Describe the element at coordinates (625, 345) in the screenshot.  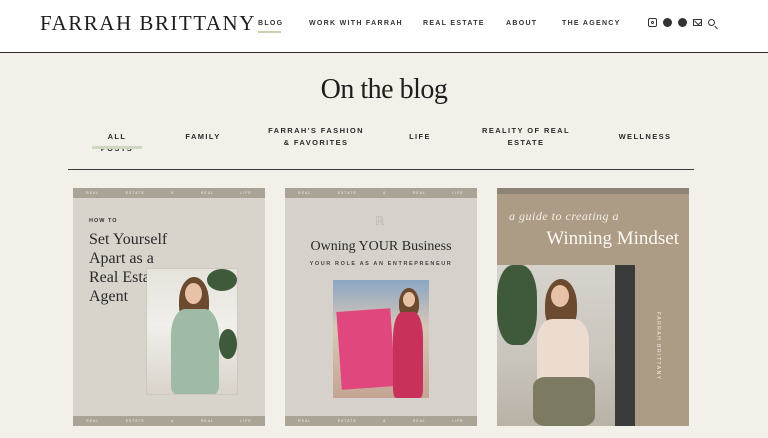
I see `window-frame` at that location.